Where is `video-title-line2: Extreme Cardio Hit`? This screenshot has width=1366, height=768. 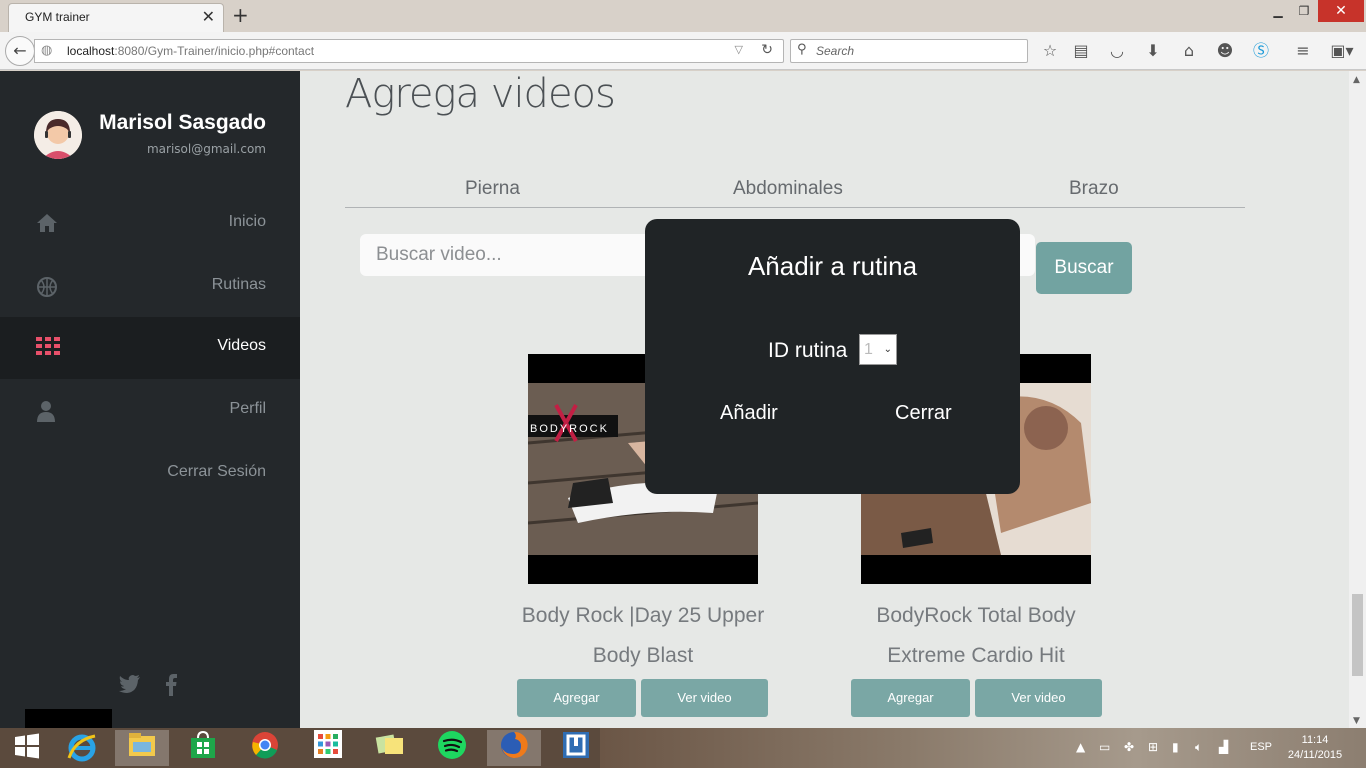
video-title-line2: Extreme Cardio Hit is located at coordinates (976, 655).